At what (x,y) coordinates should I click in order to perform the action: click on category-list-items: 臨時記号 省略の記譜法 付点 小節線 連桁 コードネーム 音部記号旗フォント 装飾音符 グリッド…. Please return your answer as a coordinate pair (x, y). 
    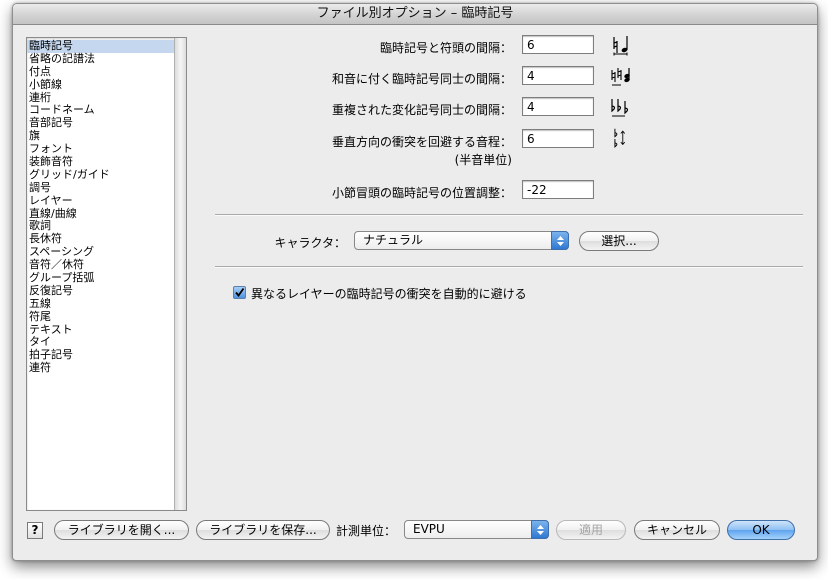
    Looking at the image, I should click on (100, 206).